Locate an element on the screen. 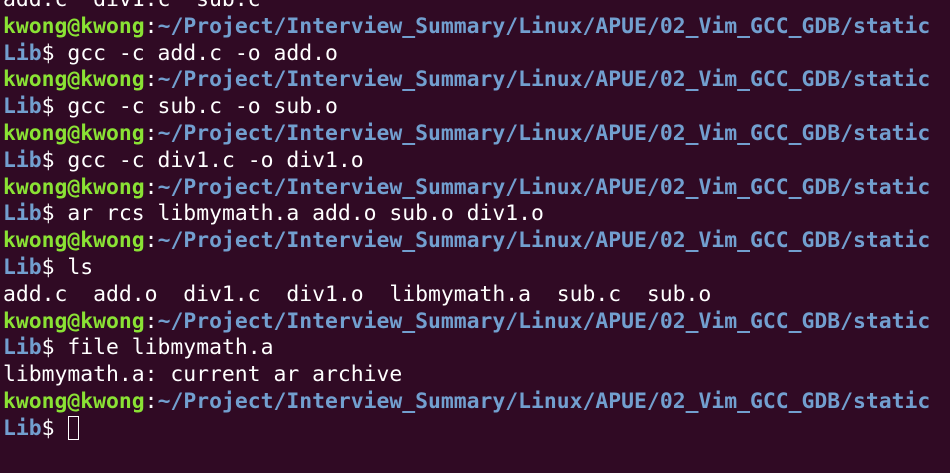 Image resolution: width=950 pixels, height=473 pixels. command-text: gcc -c div1.c -o div1.o is located at coordinates (215, 160).